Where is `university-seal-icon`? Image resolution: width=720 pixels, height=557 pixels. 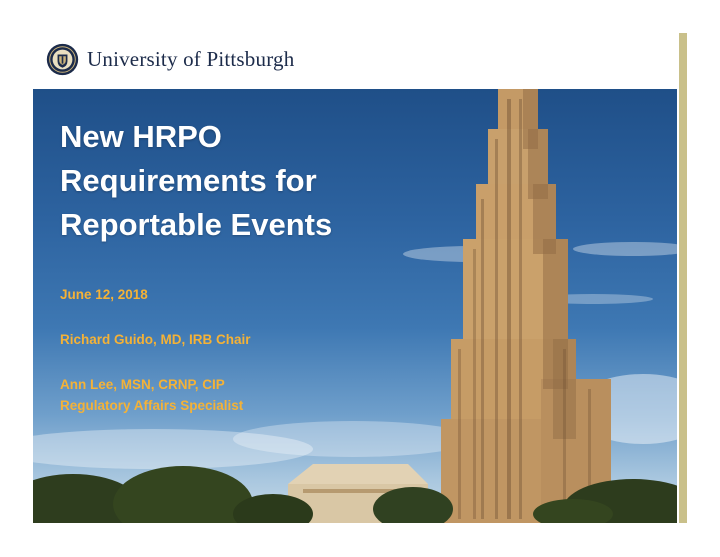 university-seal-icon is located at coordinates (62, 59).